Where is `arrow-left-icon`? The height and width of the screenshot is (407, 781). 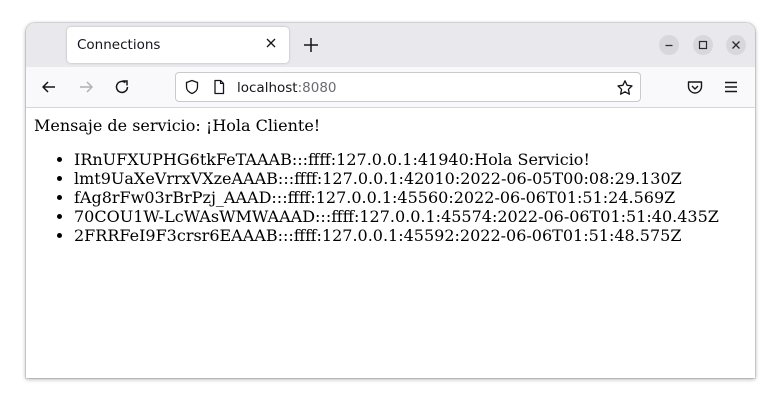 arrow-left-icon is located at coordinates (49, 87).